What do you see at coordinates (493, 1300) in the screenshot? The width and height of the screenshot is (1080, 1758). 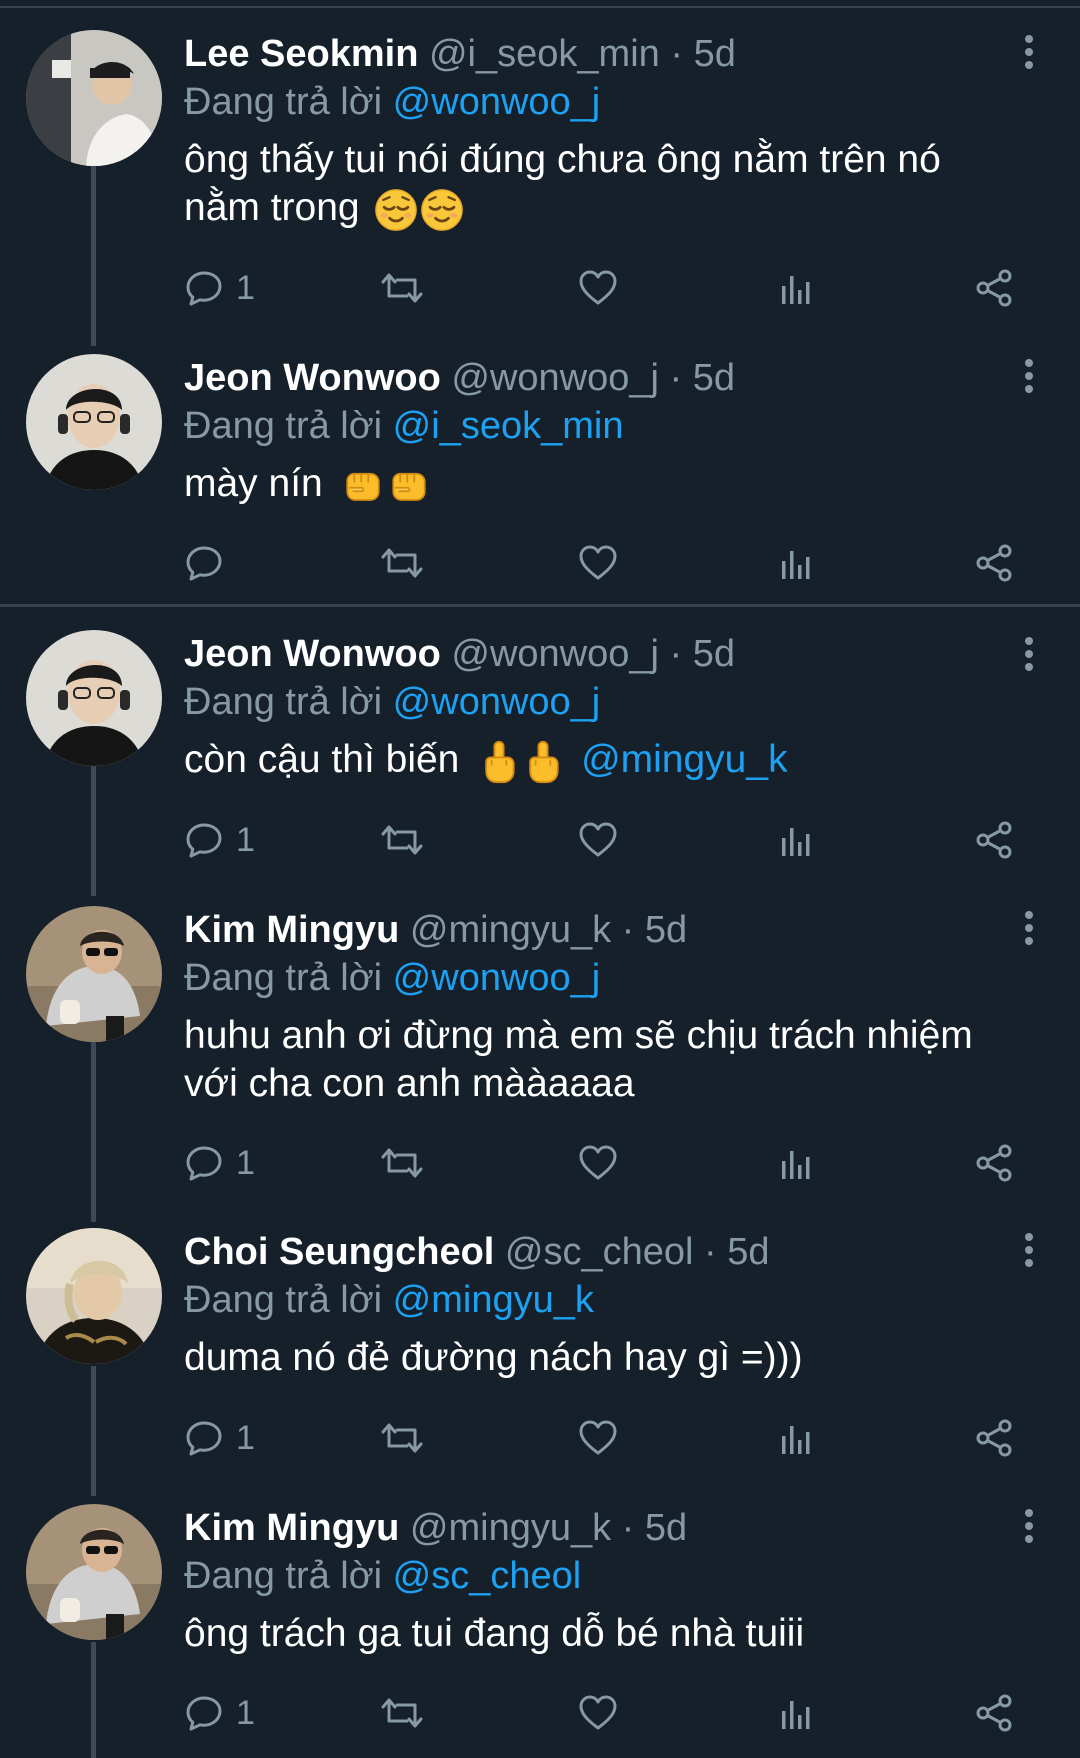 I see `reply-to-mention: @mingyu_k` at bounding box center [493, 1300].